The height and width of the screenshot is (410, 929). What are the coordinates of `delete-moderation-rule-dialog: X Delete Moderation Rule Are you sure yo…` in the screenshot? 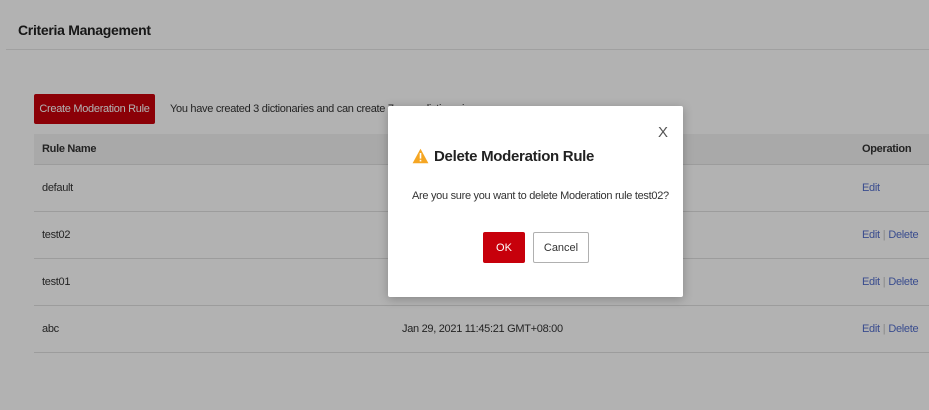 It's located at (535, 201).